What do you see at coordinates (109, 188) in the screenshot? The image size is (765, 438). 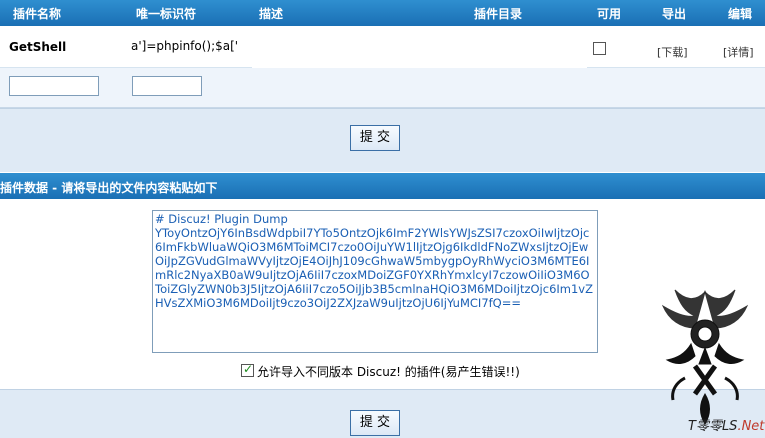 I see `import-section-title: 插件数据 - 请将导出的文件内容粘贴如下` at bounding box center [109, 188].